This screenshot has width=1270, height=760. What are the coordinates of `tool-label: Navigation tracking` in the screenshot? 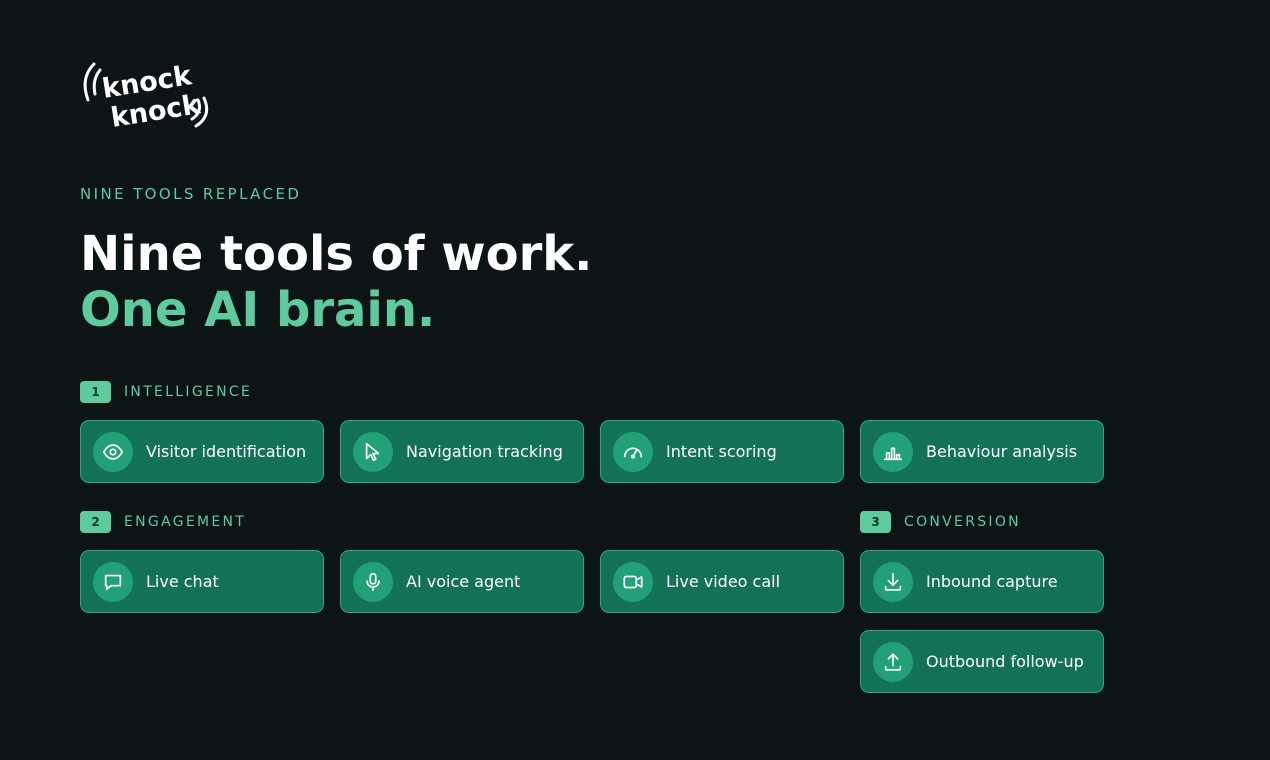 It's located at (484, 451).